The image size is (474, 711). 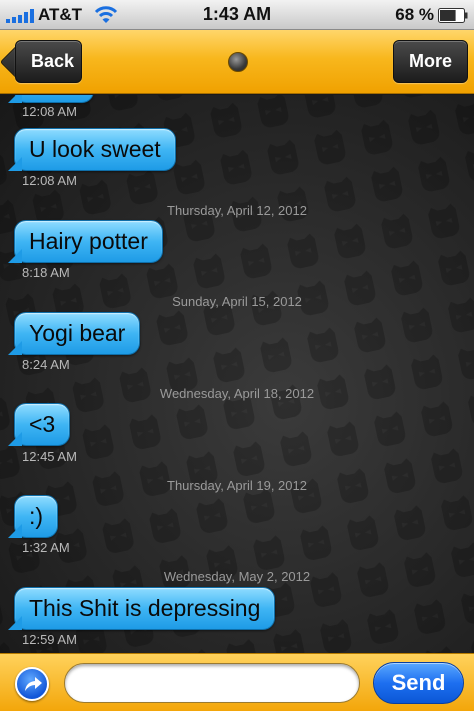 I want to click on date-separator: Thursday, April 19, 2012, so click(x=237, y=485).